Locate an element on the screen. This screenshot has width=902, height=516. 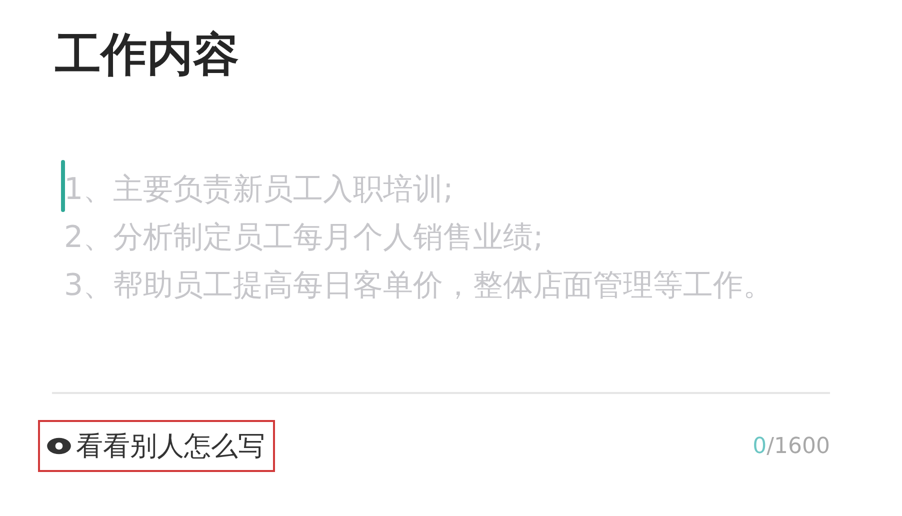
char-count: 0 is located at coordinates (759, 446).